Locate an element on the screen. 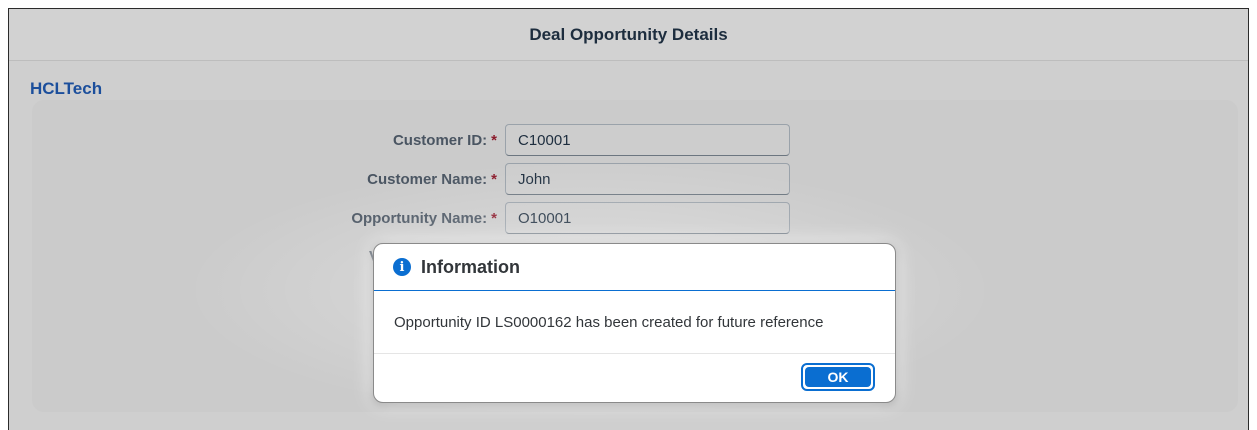  ok-button: OK is located at coordinates (838, 377).